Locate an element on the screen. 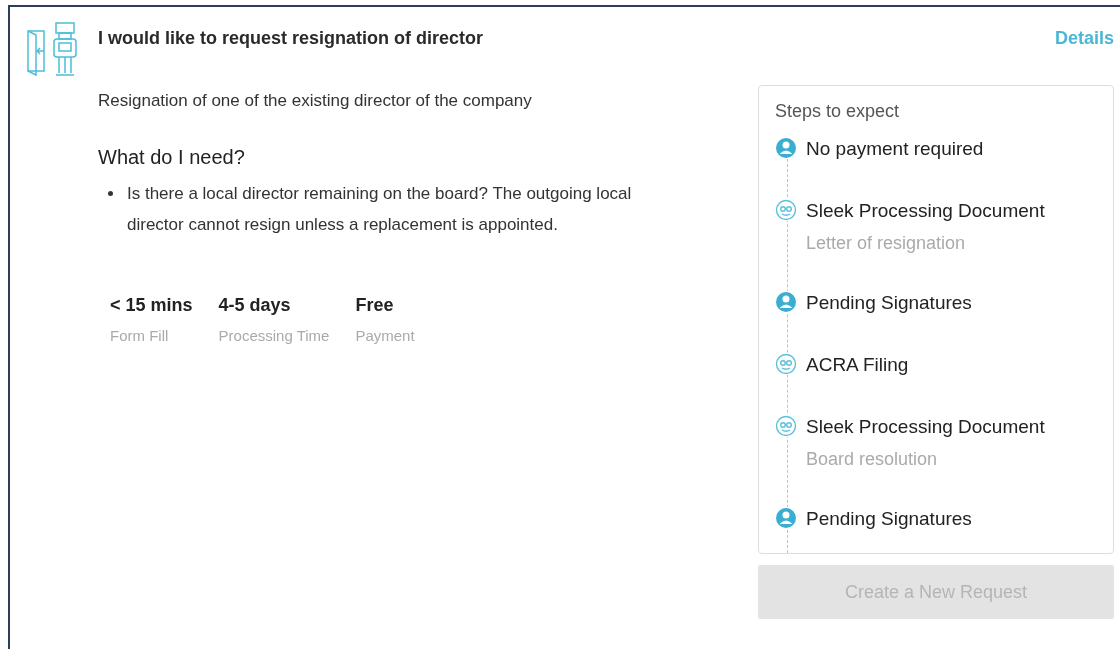 This screenshot has width=1120, height=649. request-description: Resignation of one of the existing director of the company is located at coordinates (315, 101).